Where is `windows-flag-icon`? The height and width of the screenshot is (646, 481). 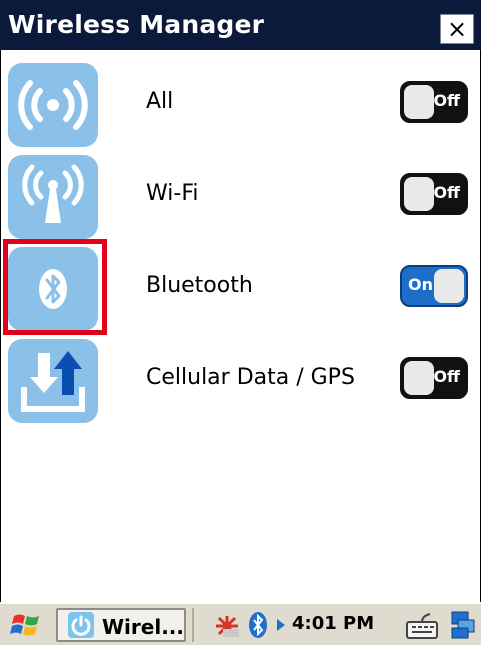 windows-flag-icon is located at coordinates (24, 625).